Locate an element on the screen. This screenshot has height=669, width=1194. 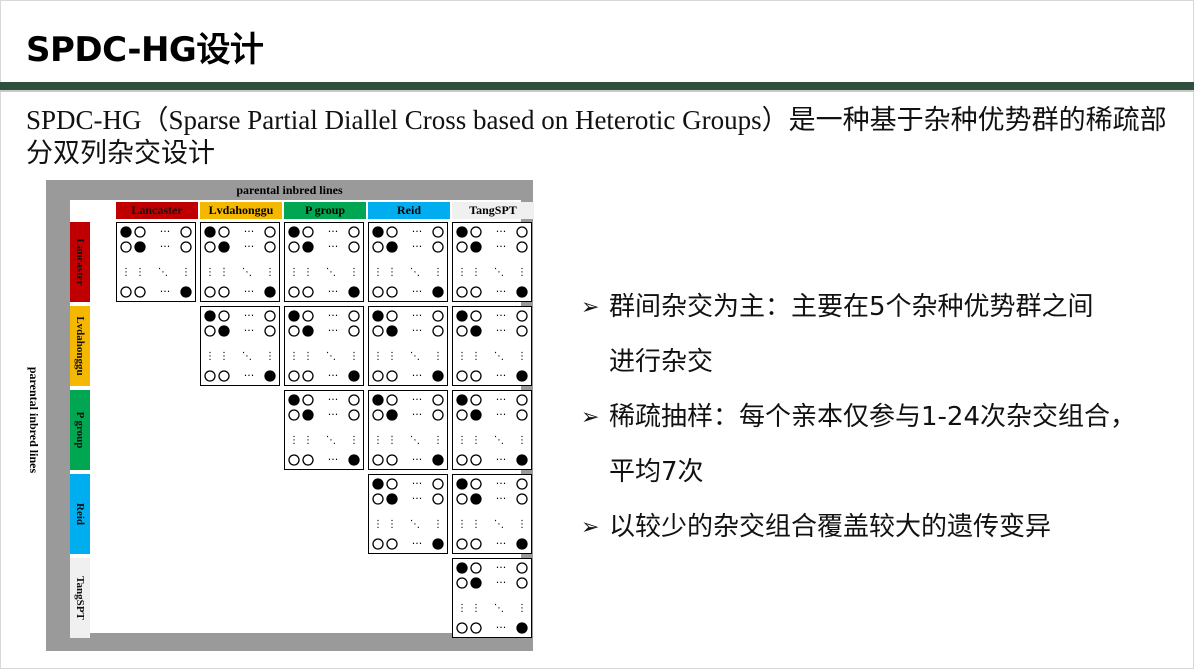
row-header-label: Lvdahonggu is located at coordinates (80, 346).